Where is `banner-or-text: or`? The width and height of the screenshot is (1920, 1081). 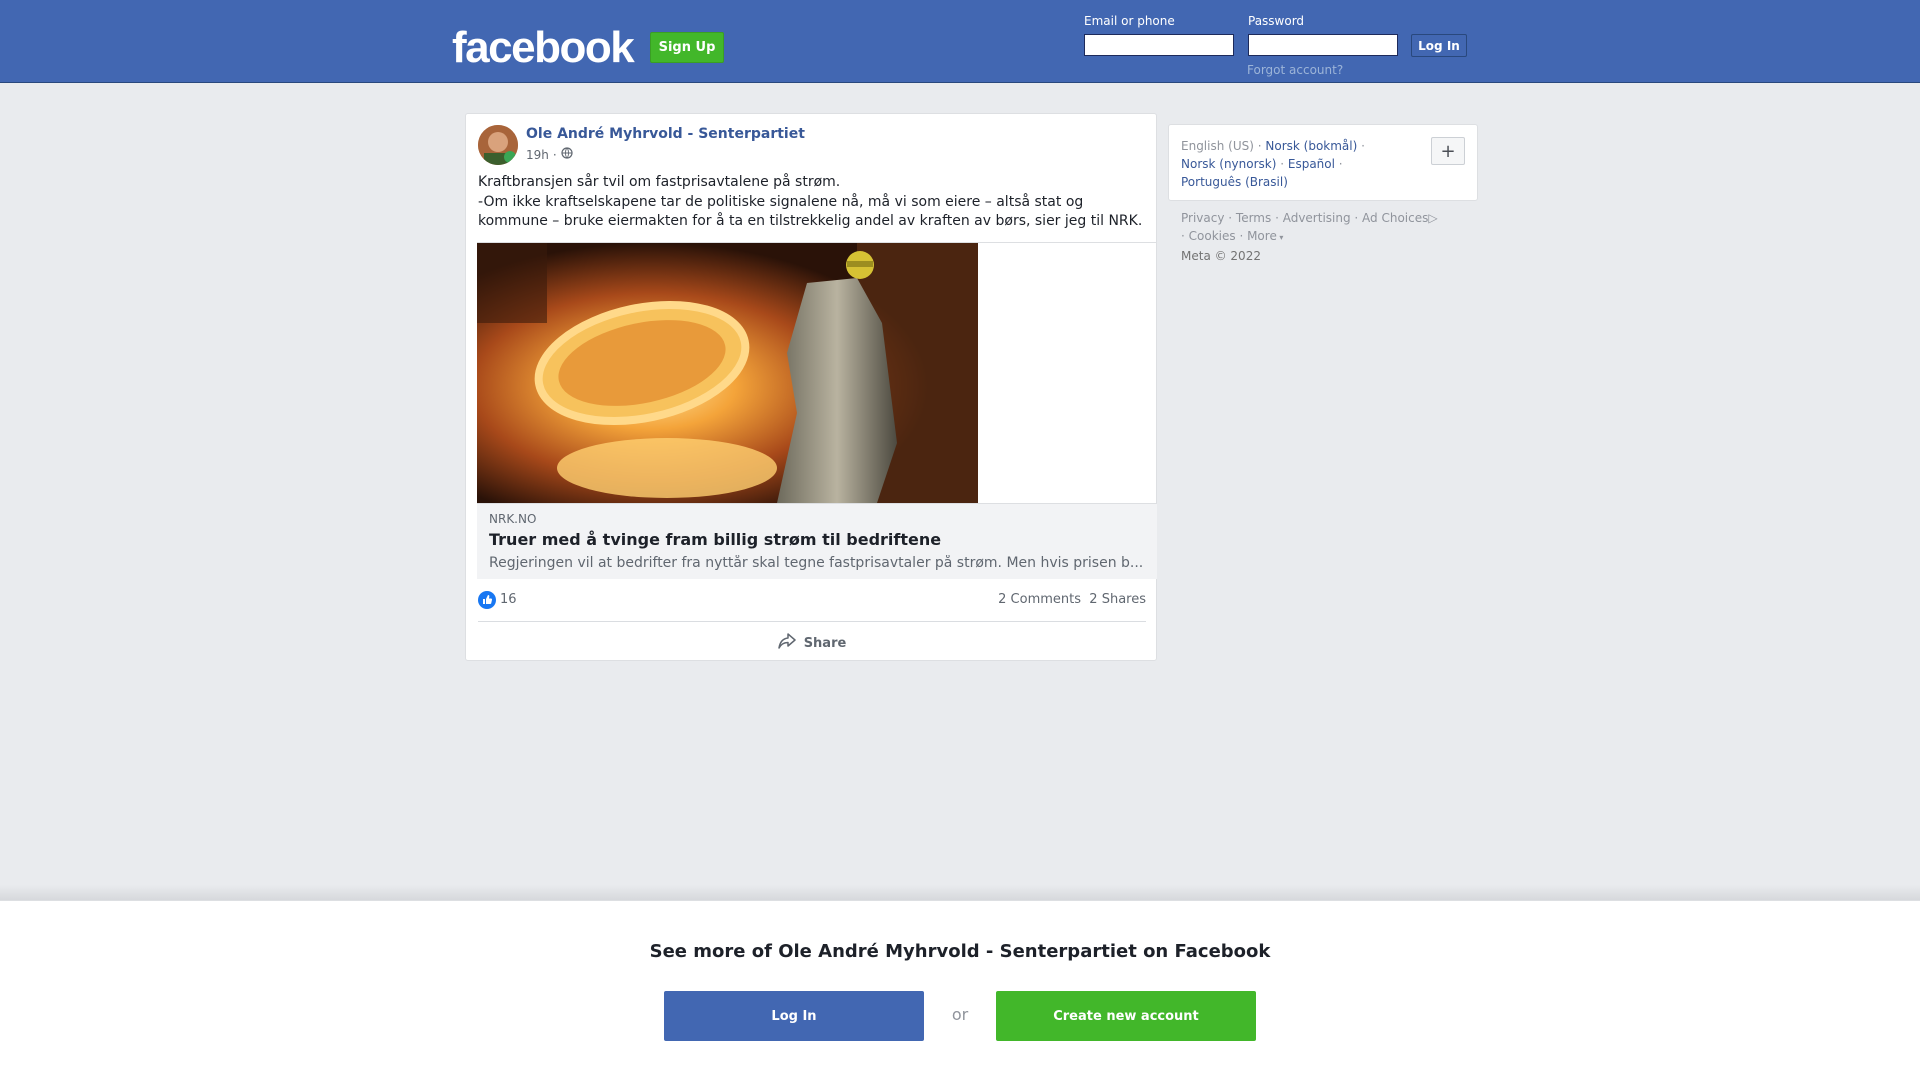 banner-or-text: or is located at coordinates (960, 1014).